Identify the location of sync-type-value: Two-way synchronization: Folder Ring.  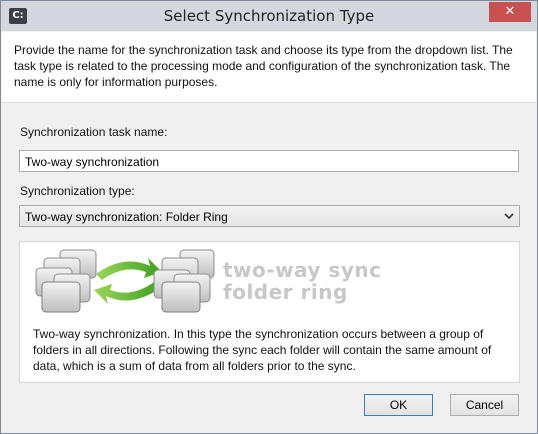
(126, 217).